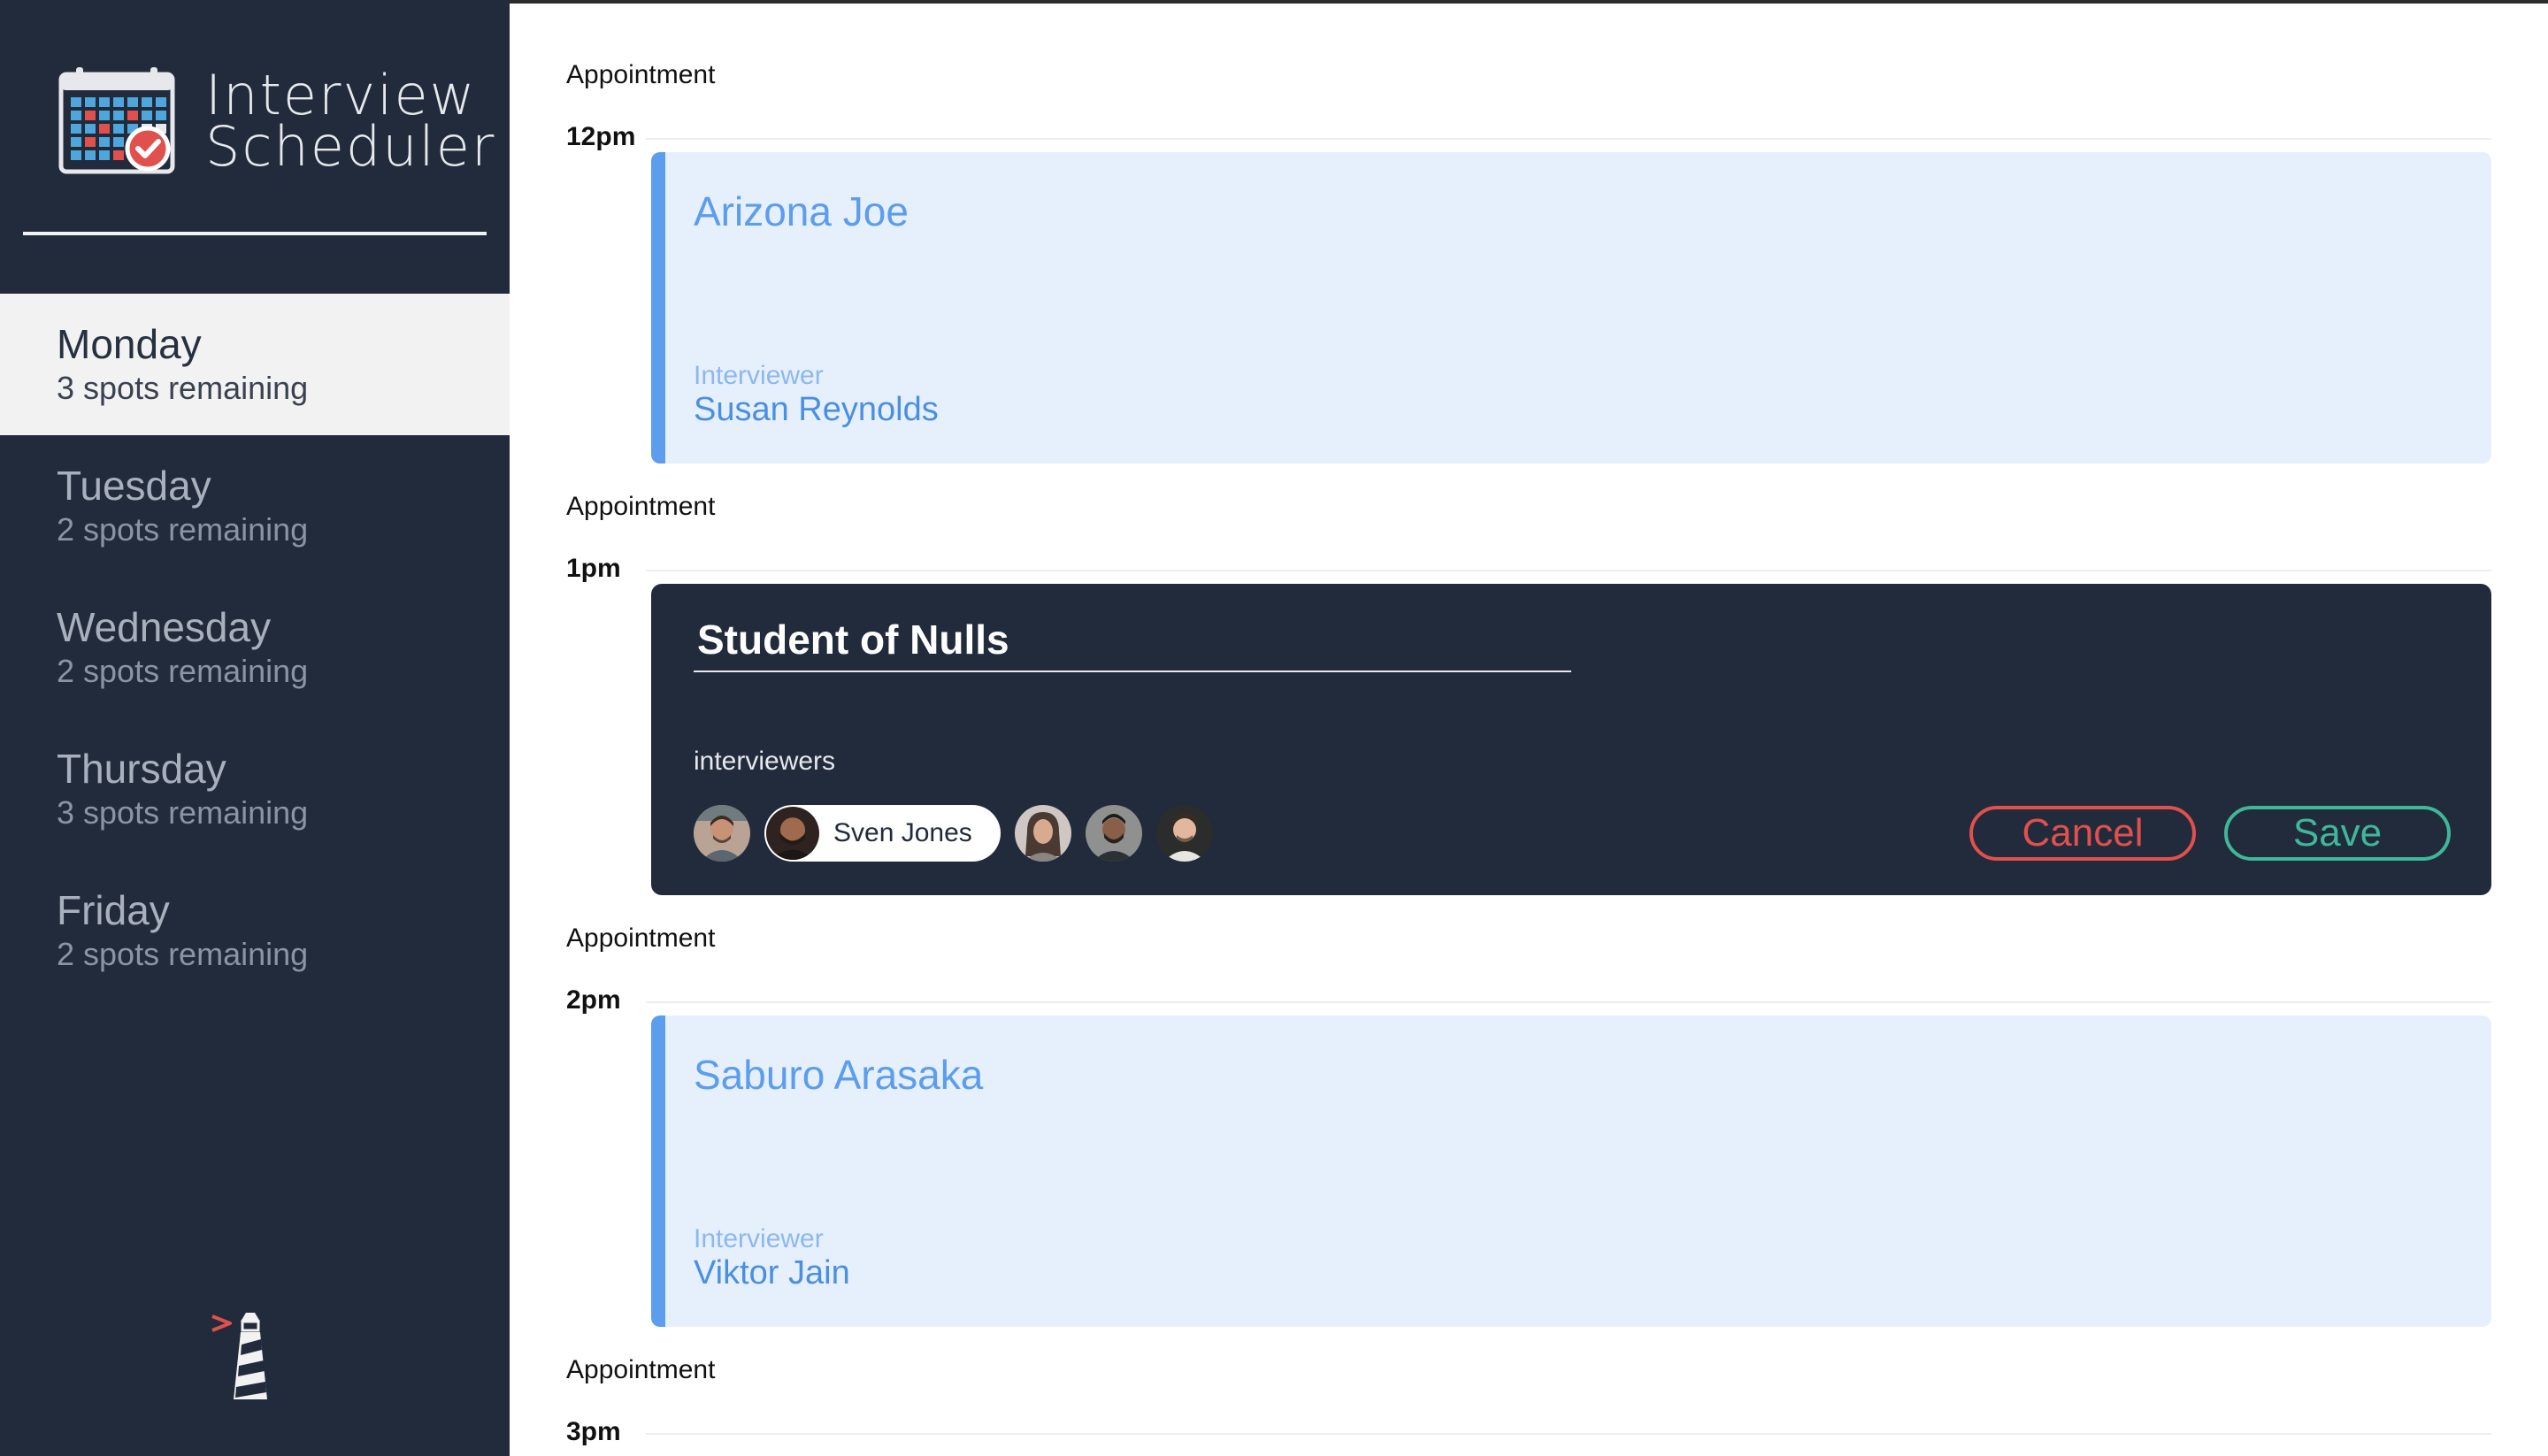 Image resolution: width=2548 pixels, height=1456 pixels. What do you see at coordinates (593, 1000) in the screenshot?
I see `time-label: 2pm` at bounding box center [593, 1000].